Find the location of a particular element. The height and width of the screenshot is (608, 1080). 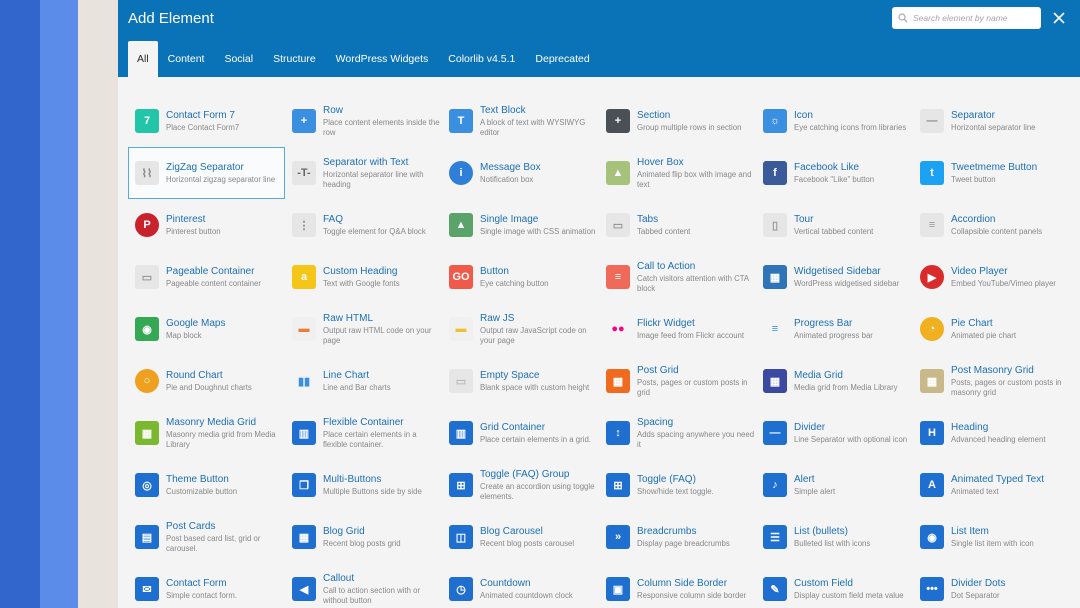

element-name: Message Box is located at coordinates (510, 167).